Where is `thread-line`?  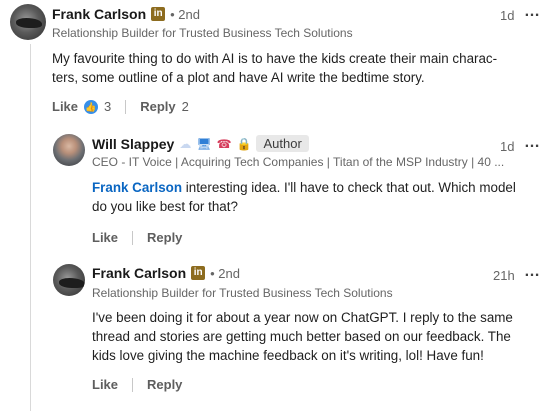
thread-line is located at coordinates (30, 227).